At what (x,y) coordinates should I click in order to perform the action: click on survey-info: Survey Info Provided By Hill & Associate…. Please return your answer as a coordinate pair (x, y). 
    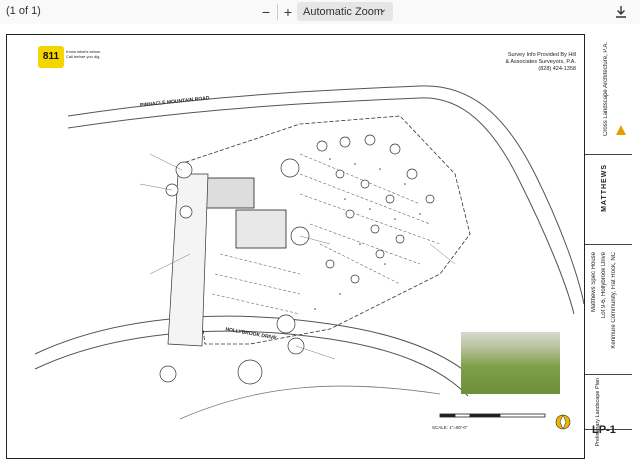
    Looking at the image, I should click on (528, 62).